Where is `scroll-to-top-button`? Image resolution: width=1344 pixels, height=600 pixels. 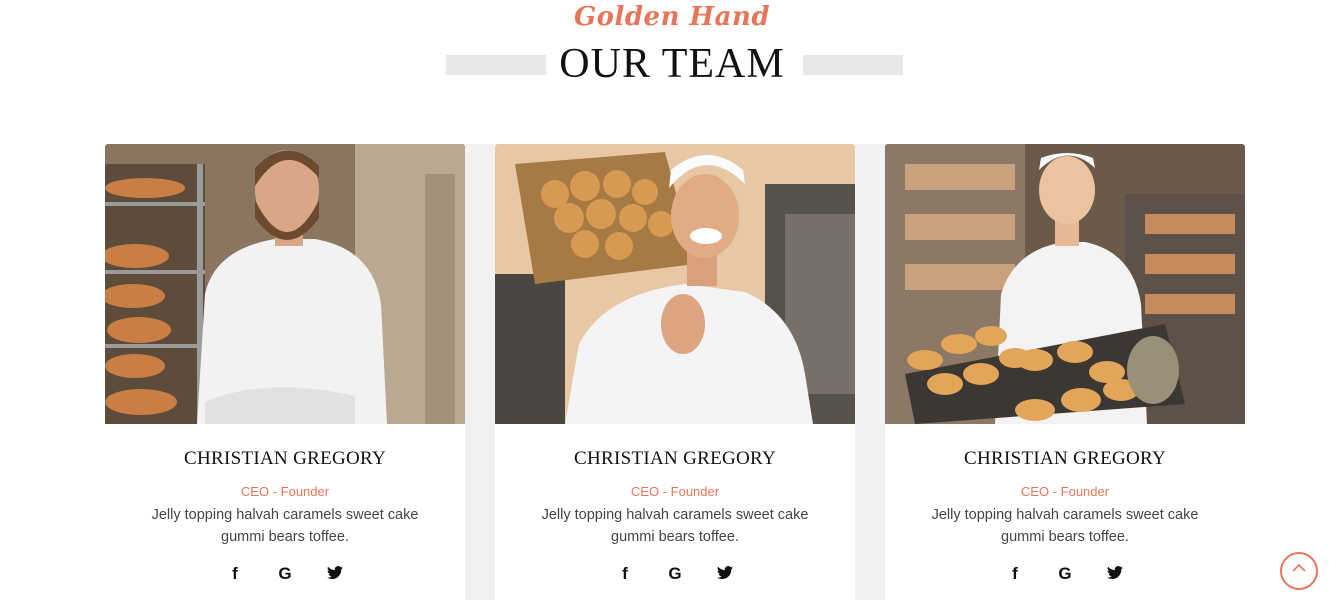 scroll-to-top-button is located at coordinates (1299, 571).